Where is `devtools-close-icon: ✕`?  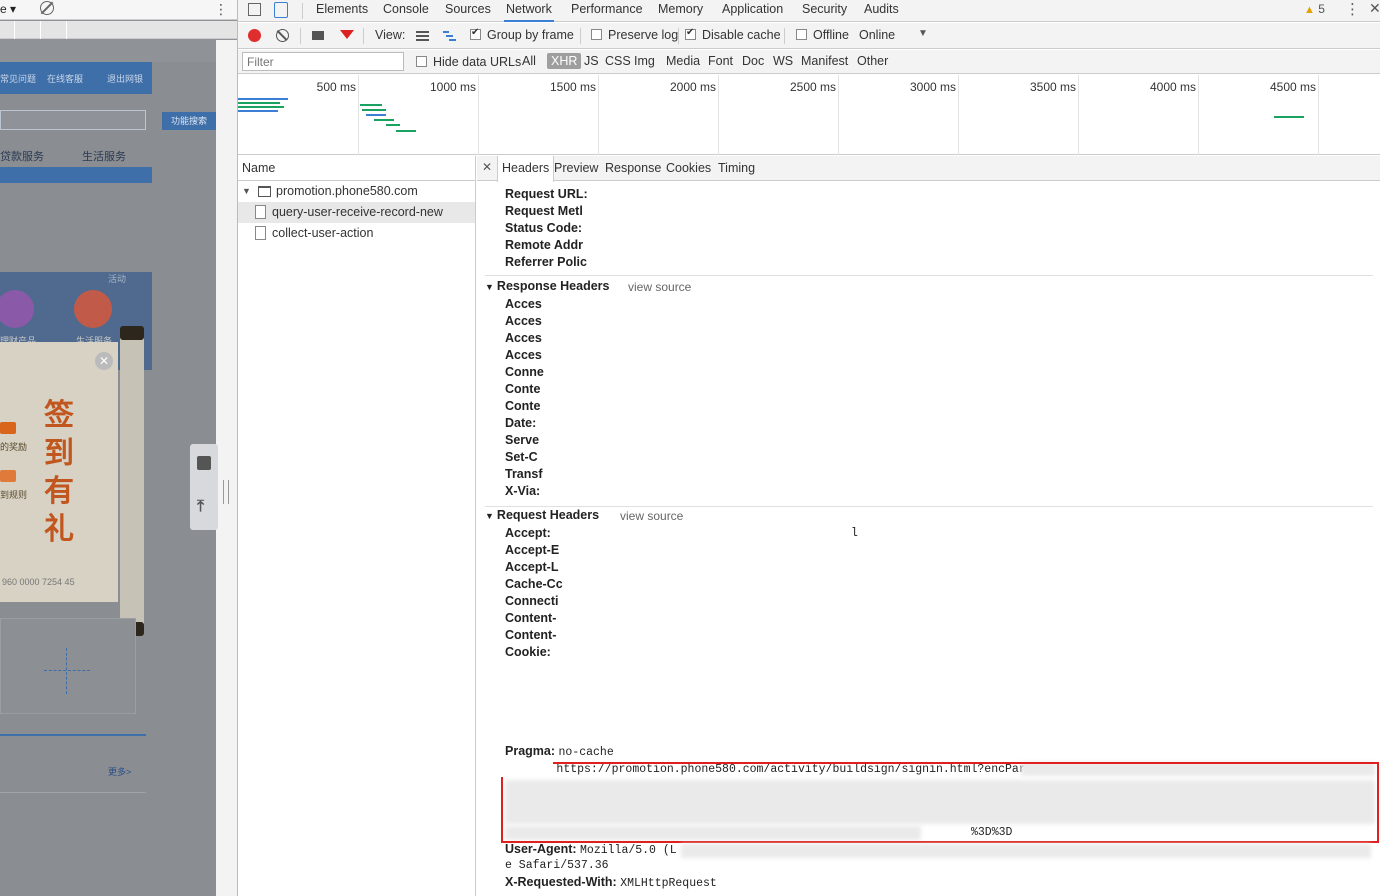
devtools-close-icon: ✕ is located at coordinates (1374, 8).